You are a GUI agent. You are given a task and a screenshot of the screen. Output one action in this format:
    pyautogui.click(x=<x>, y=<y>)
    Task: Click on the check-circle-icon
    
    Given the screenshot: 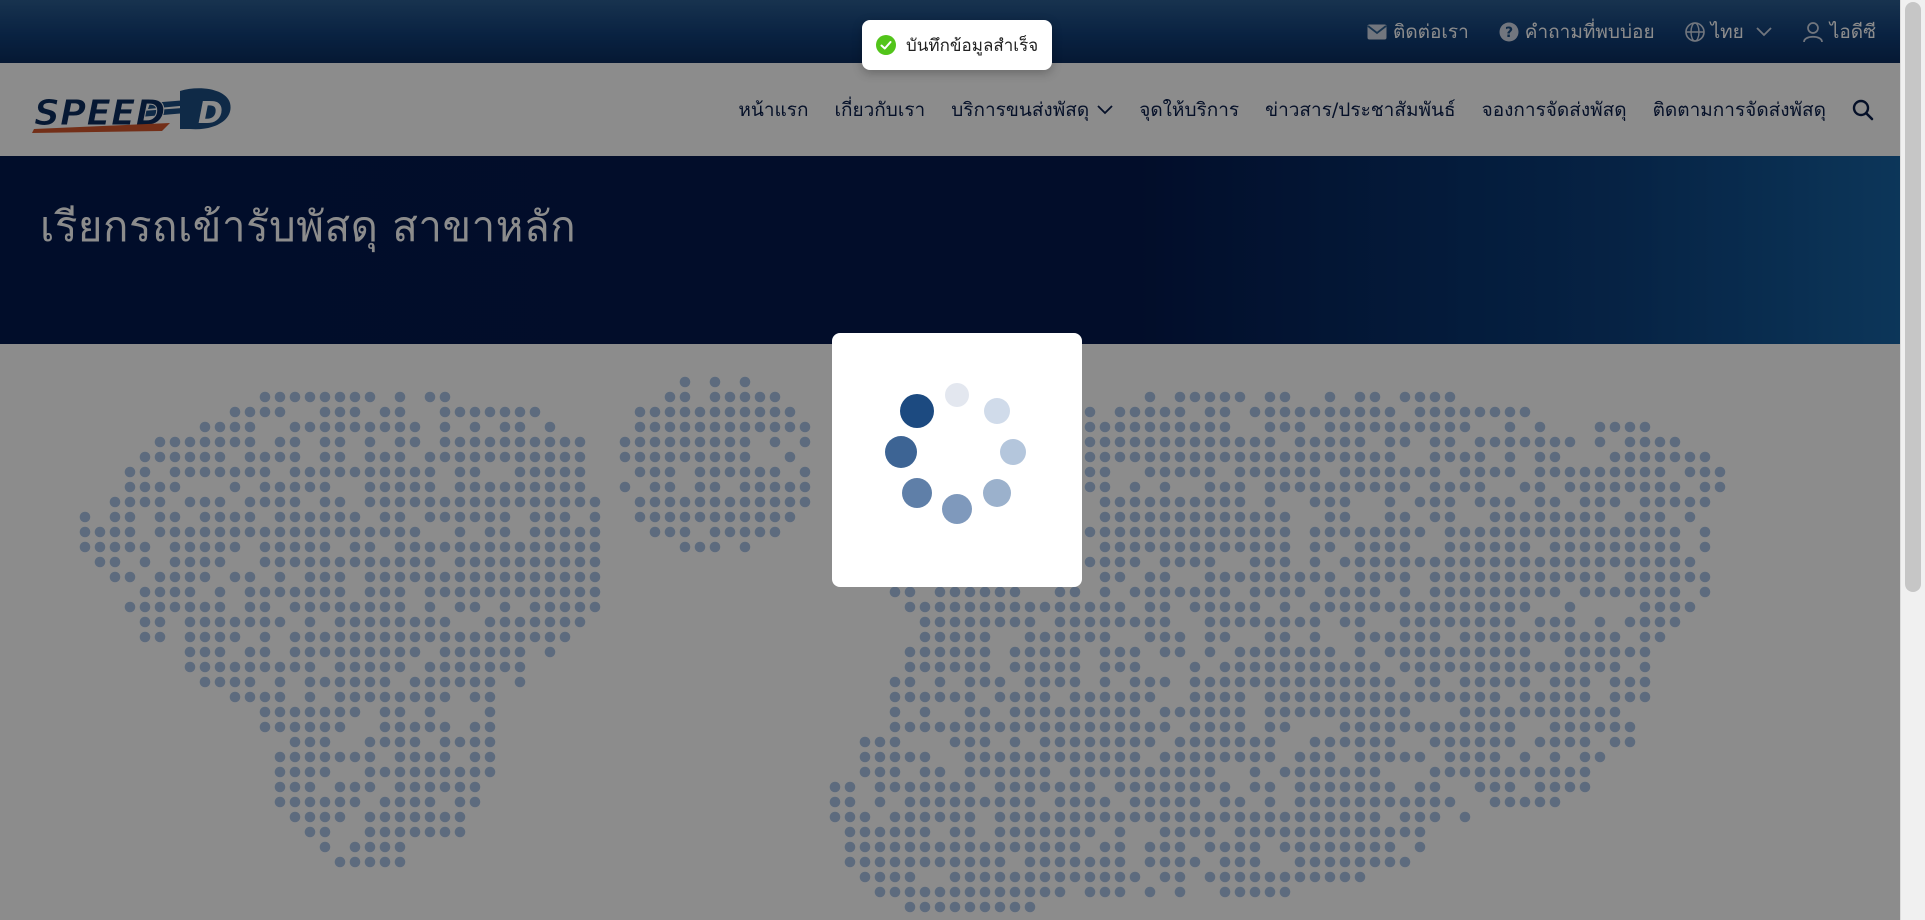 What is the action you would take?
    pyautogui.click(x=886, y=45)
    